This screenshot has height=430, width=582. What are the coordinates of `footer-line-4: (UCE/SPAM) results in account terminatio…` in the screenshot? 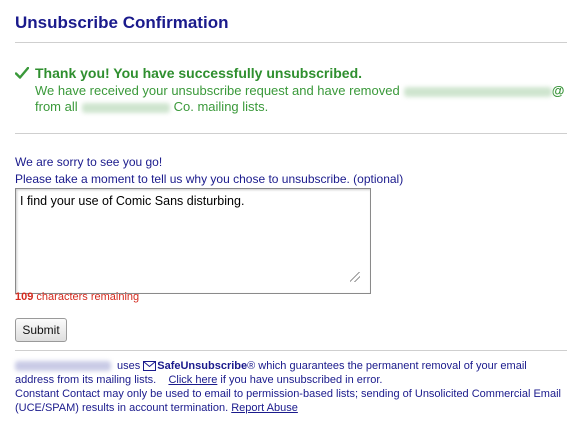 It's located at (295, 408).